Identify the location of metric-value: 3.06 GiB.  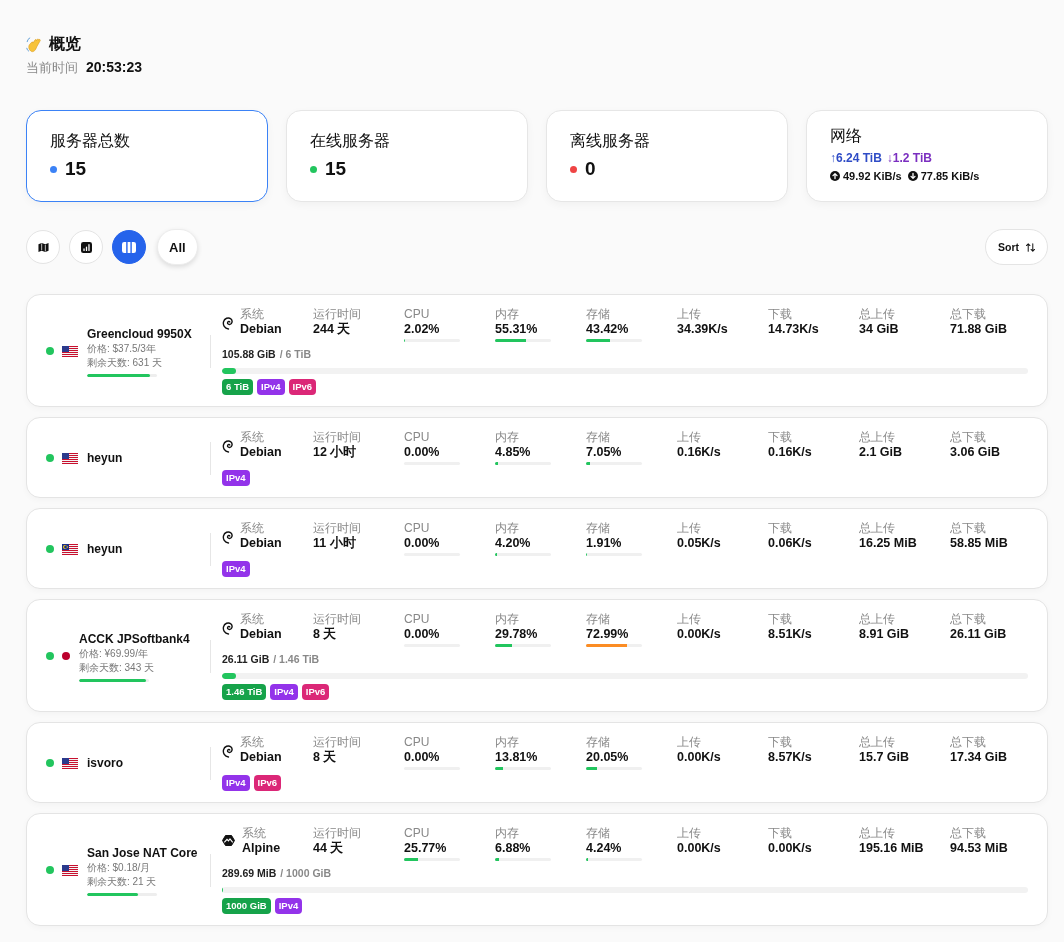
(976, 452).